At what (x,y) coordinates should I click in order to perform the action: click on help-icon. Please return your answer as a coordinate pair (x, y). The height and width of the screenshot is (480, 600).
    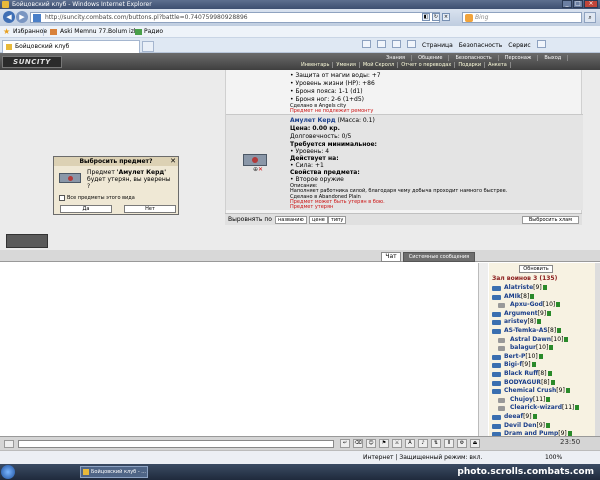
    Looking at the image, I should click on (541, 44).